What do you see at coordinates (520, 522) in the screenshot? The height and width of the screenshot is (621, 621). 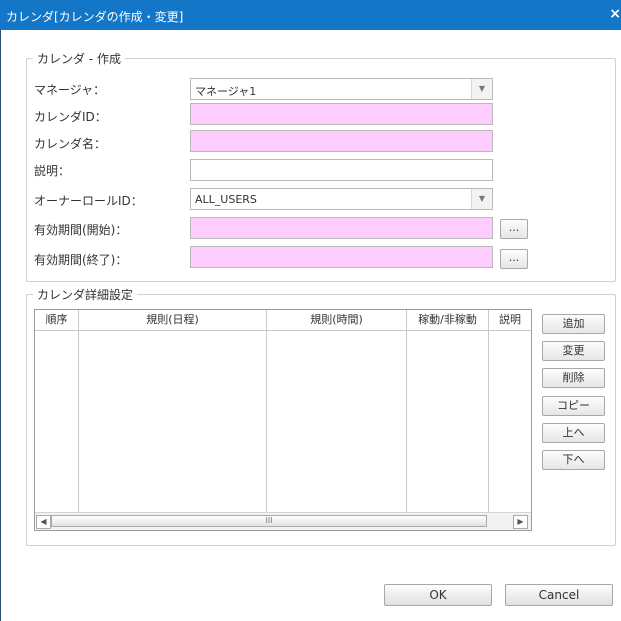 I see `scroll-right-icon: ▶` at bounding box center [520, 522].